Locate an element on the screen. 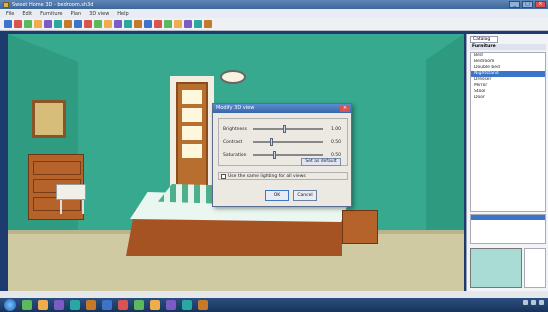 The width and height of the screenshot is (548, 312). title-bar: Sweet Home 3D - bedroom.sh3d _ □ × is located at coordinates (274, 4).